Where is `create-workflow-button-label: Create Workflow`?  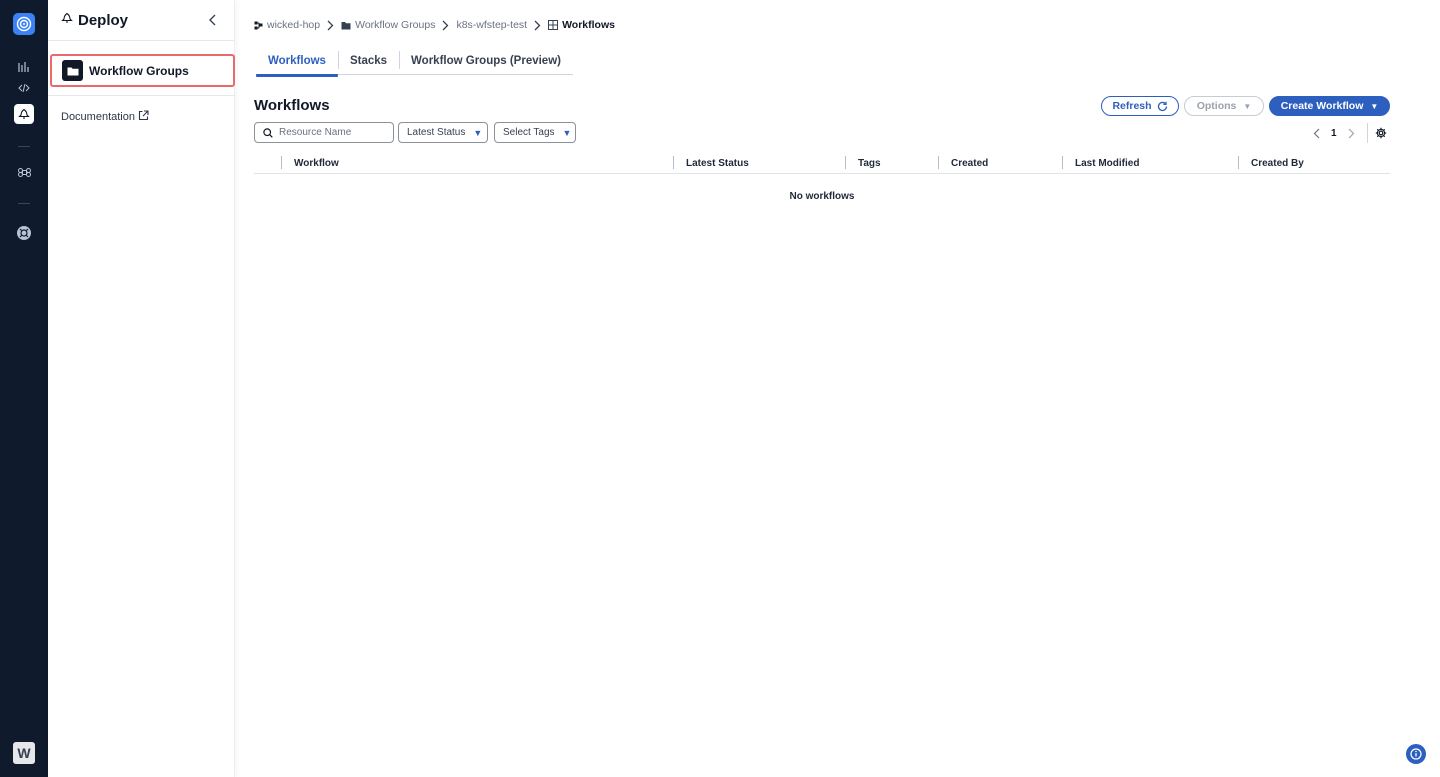 create-workflow-button-label: Create Workflow is located at coordinates (1322, 106).